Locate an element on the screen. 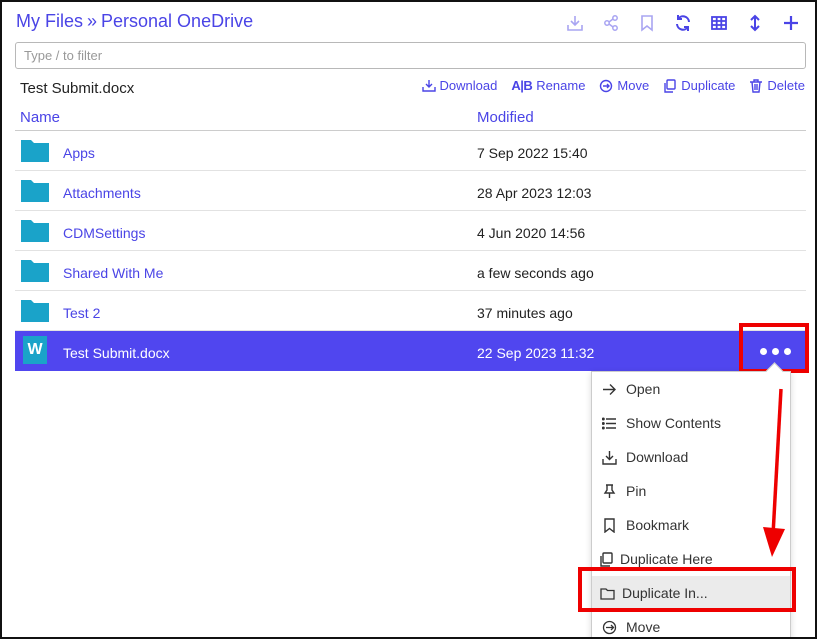 This screenshot has width=817, height=639. list-icon is located at coordinates (608, 423).